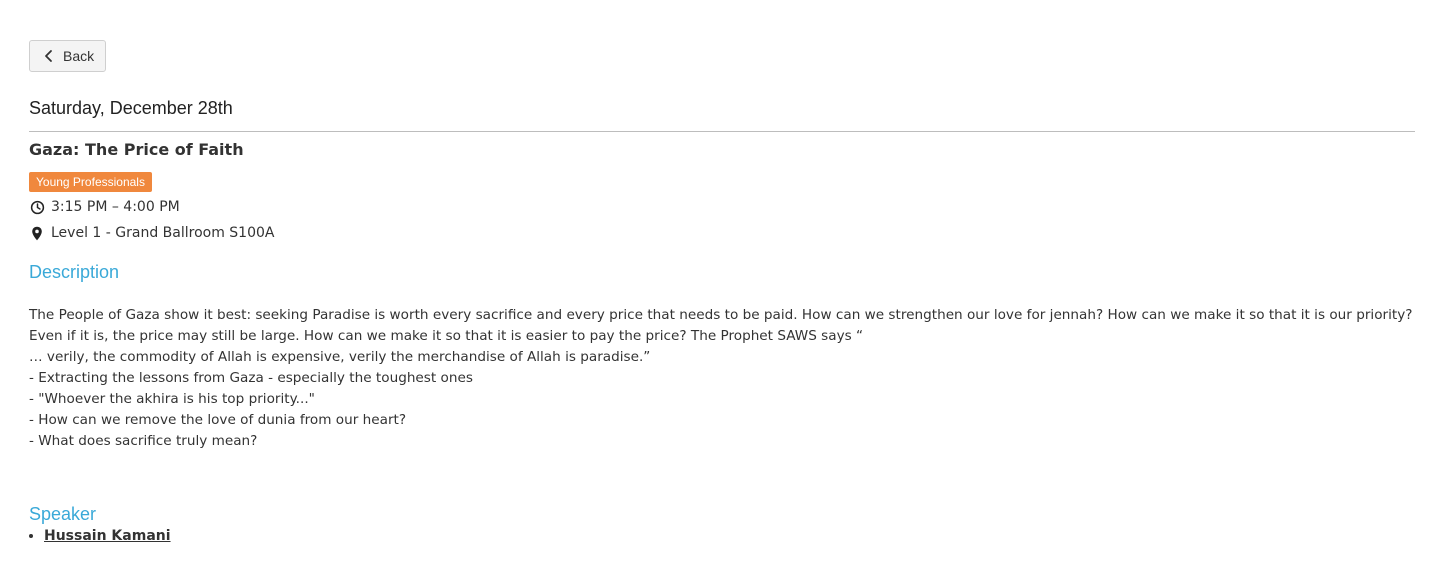 The image size is (1436, 584). I want to click on description-heading: Description, so click(74, 272).